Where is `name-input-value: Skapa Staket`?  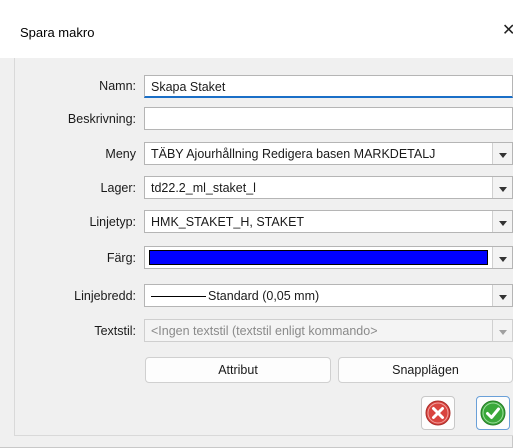
name-input-value: Skapa Staket is located at coordinates (188, 87).